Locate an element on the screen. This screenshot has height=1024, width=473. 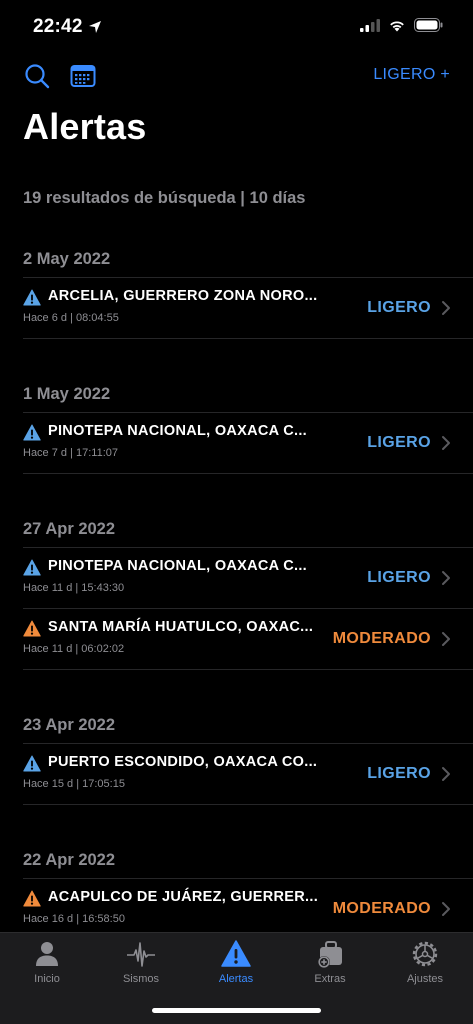
tab-sismos: Sismos is located at coordinates (141, 967).